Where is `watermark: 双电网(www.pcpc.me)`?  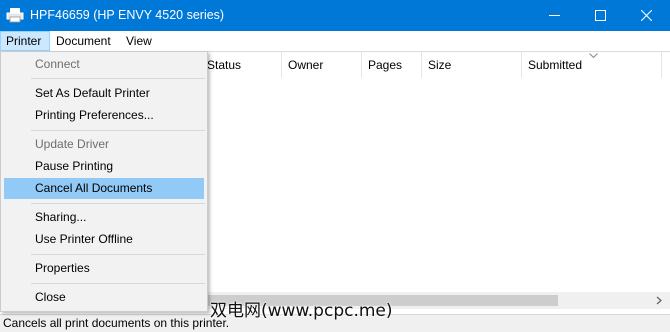
watermark: 双电网(www.pcpc.me) is located at coordinates (301, 311).